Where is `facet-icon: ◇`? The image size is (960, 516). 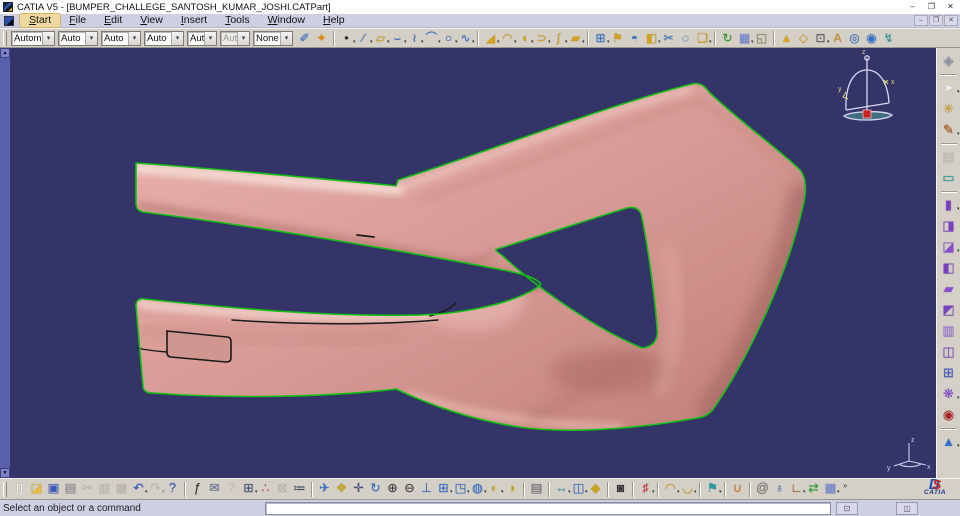 facet-icon: ◇ is located at coordinates (804, 38).